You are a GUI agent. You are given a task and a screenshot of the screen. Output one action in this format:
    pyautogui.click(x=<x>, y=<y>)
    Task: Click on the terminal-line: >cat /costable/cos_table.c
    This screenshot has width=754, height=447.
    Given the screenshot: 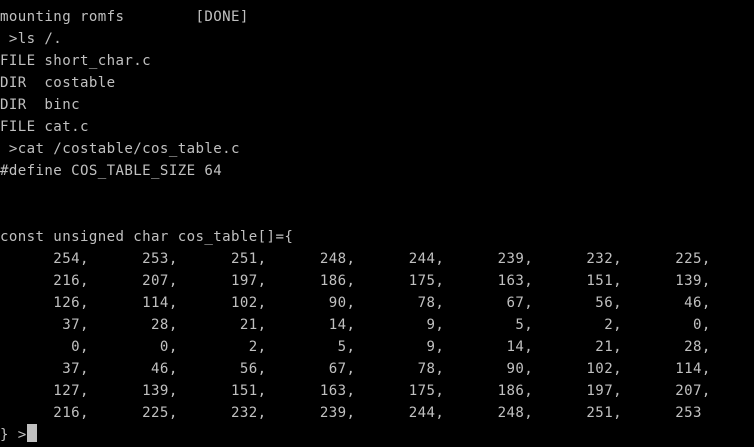 What is the action you would take?
    pyautogui.click(x=120, y=149)
    